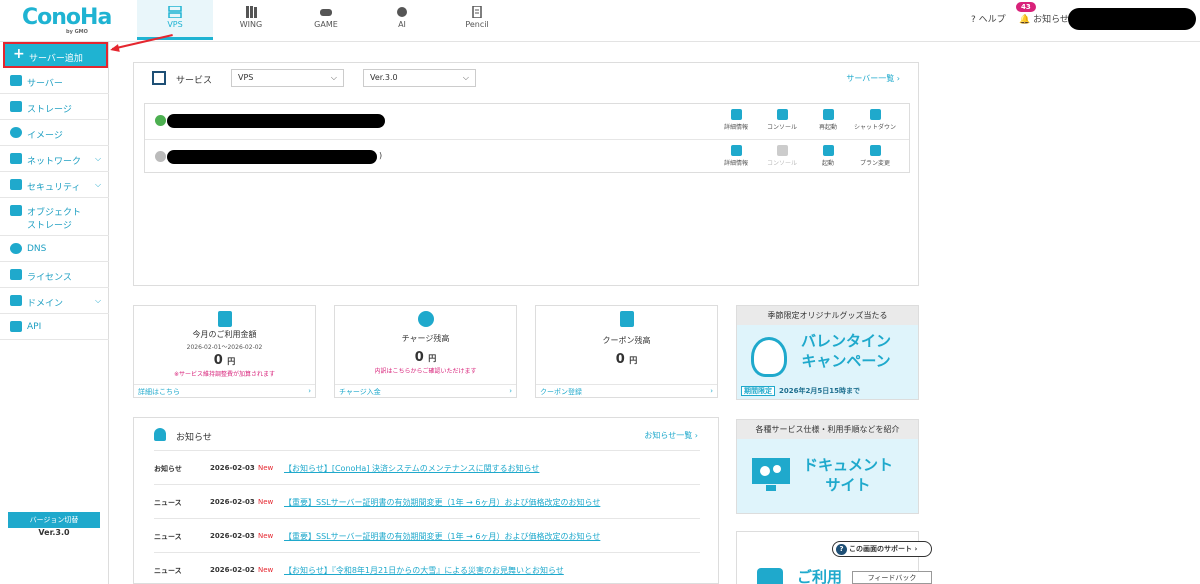  Describe the element at coordinates (819, 391) in the screenshot. I see `banner-date: 2026年2月5日15時まで` at that location.